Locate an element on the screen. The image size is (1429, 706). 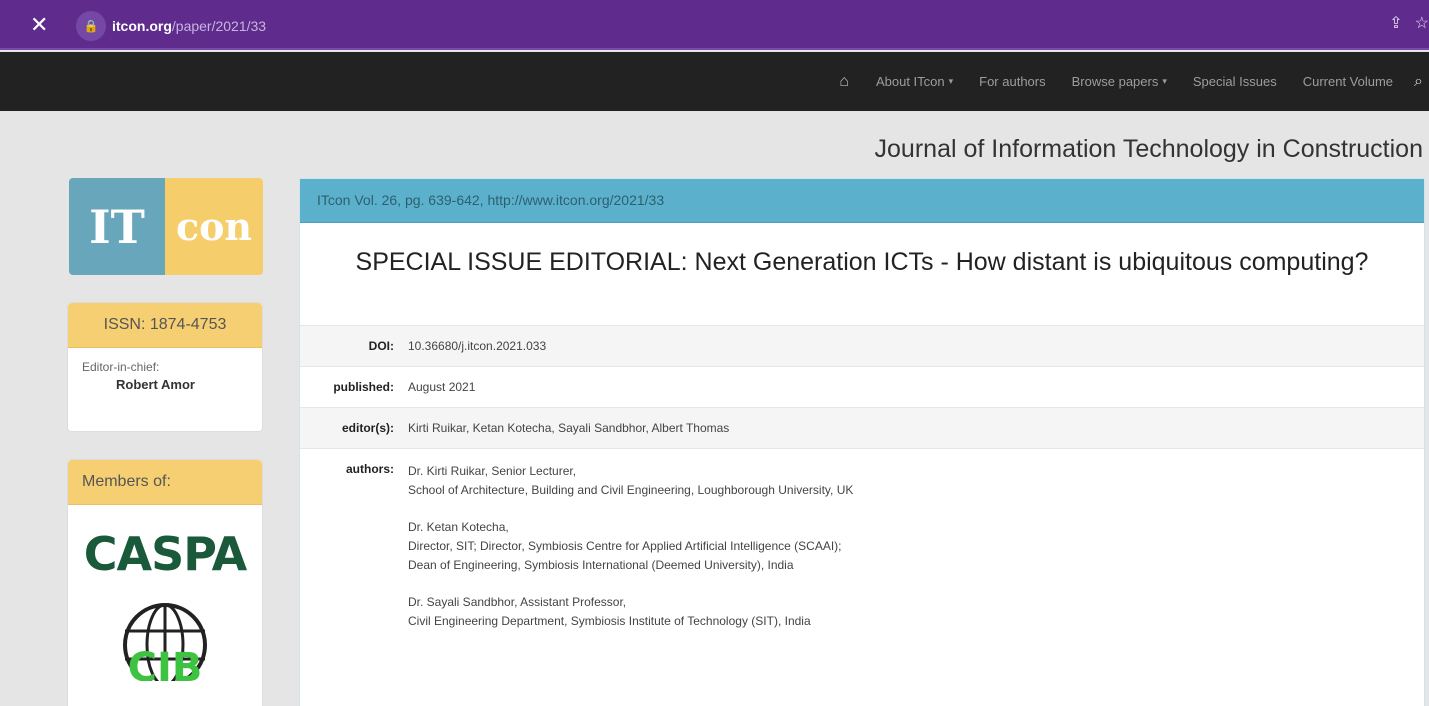
members-panel: Members of: CASPA CIB is located at coordinates (165, 582).